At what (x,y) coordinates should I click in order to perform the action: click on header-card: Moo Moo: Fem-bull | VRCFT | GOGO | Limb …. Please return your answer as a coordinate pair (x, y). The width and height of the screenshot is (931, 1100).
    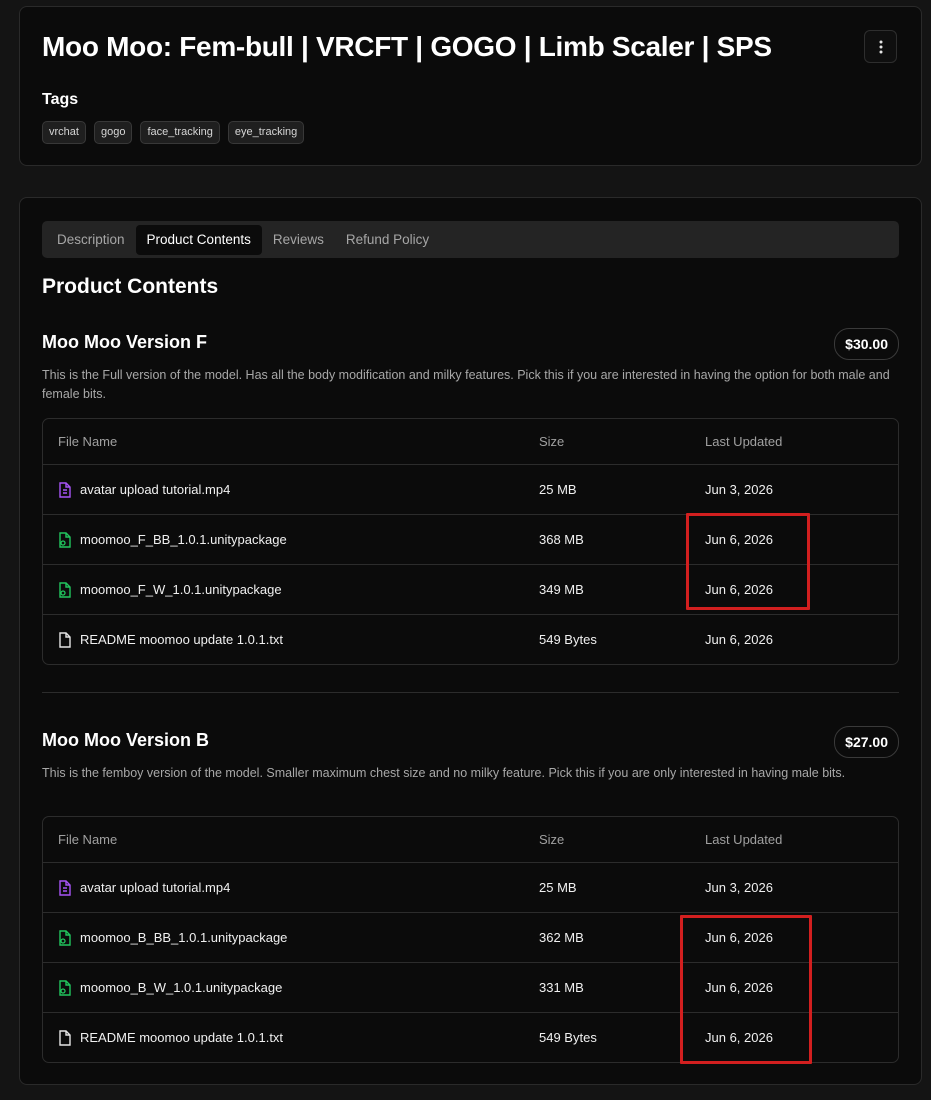
    Looking at the image, I should click on (470, 86).